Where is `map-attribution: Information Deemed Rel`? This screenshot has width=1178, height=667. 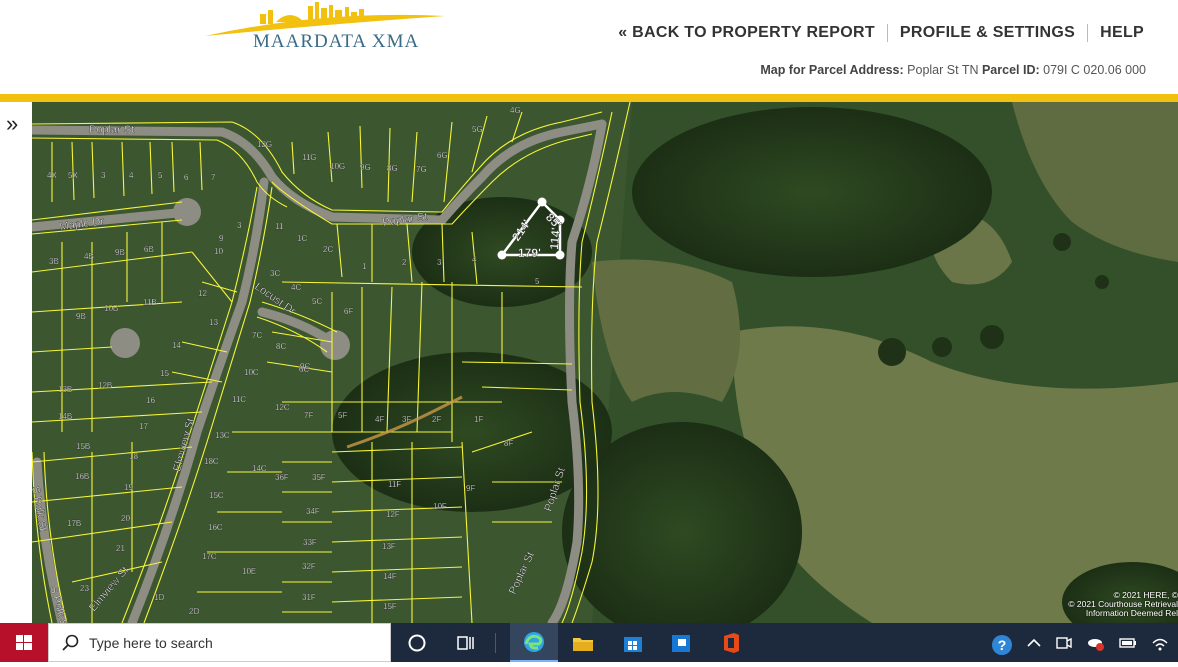
map-attribution: Information Deemed Rel is located at coordinates (1132, 613).